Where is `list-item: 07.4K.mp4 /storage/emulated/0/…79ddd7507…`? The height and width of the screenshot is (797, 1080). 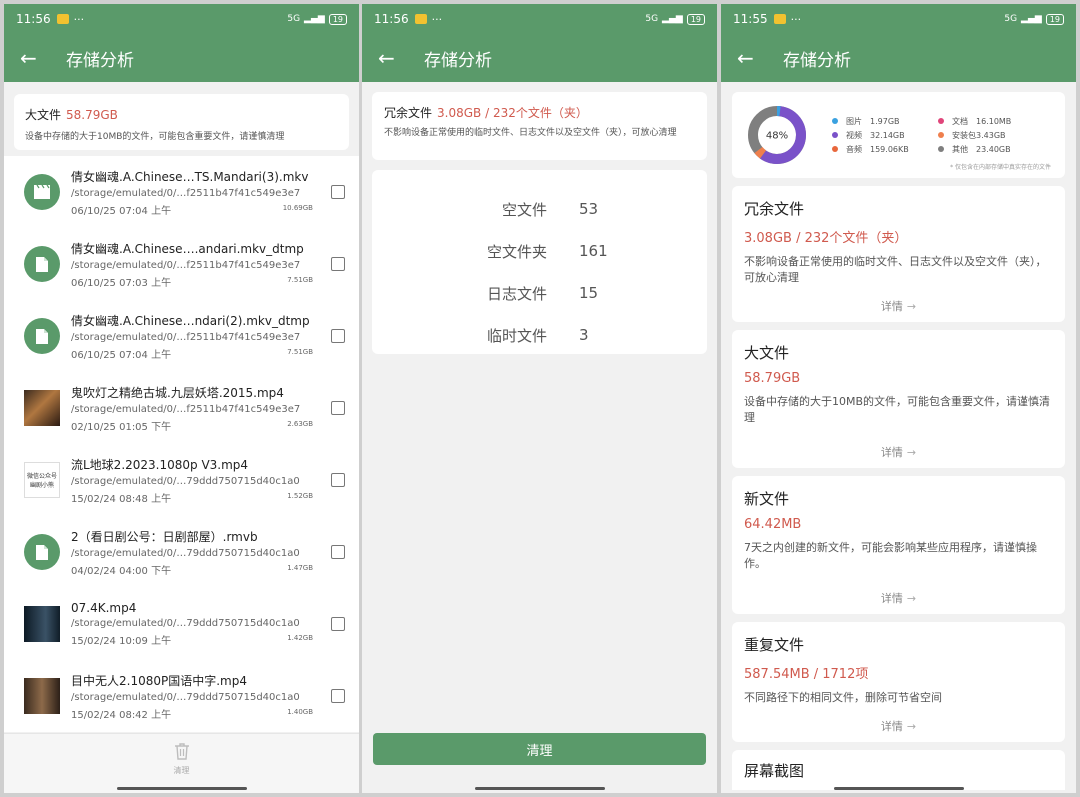
list-item: 07.4K.mp4 /storage/emulated/0/…79ddd7507… is located at coordinates (181, 624).